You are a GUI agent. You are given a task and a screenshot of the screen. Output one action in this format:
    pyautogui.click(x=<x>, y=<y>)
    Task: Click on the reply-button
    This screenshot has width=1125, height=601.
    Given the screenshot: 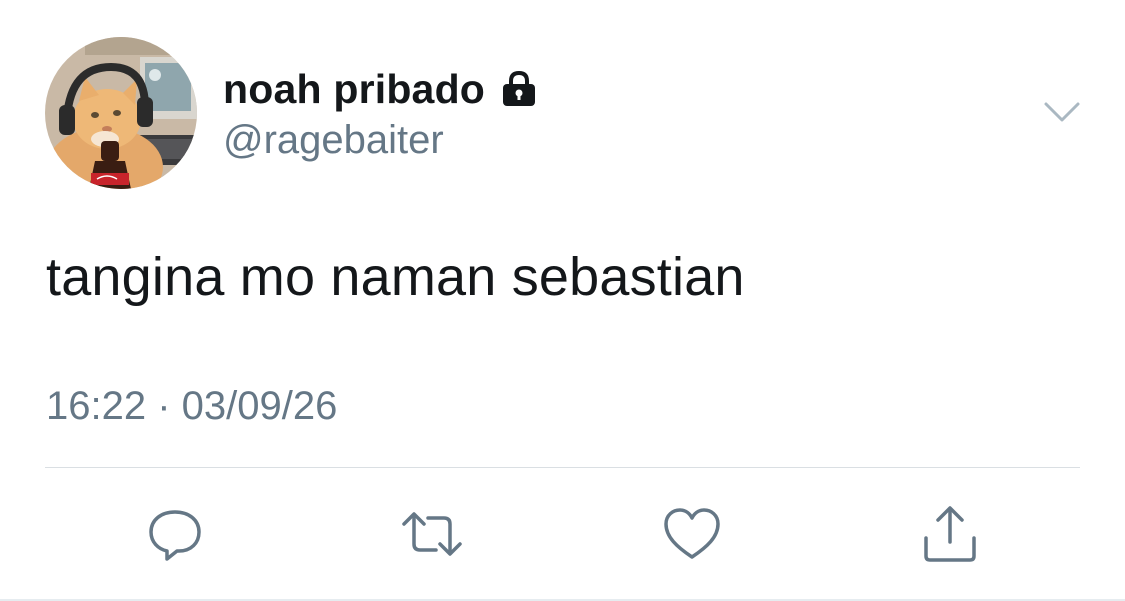 What is the action you would take?
    pyautogui.click(x=175, y=534)
    